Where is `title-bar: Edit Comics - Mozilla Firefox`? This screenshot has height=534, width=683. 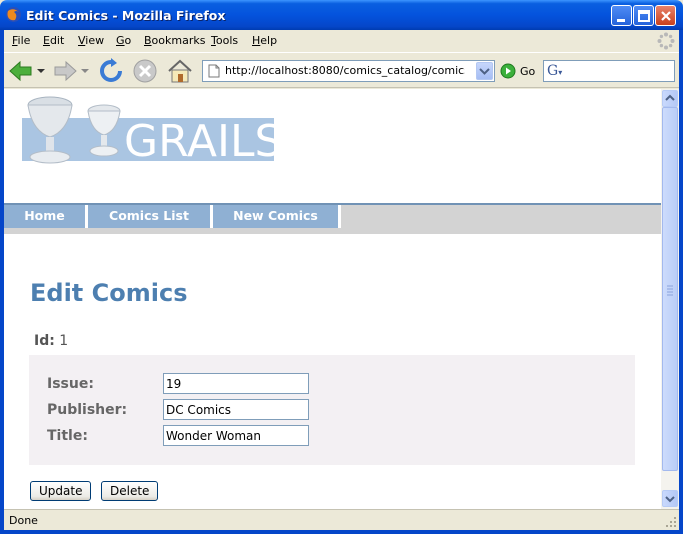 title-bar: Edit Comics - Mozilla Firefox is located at coordinates (341, 15).